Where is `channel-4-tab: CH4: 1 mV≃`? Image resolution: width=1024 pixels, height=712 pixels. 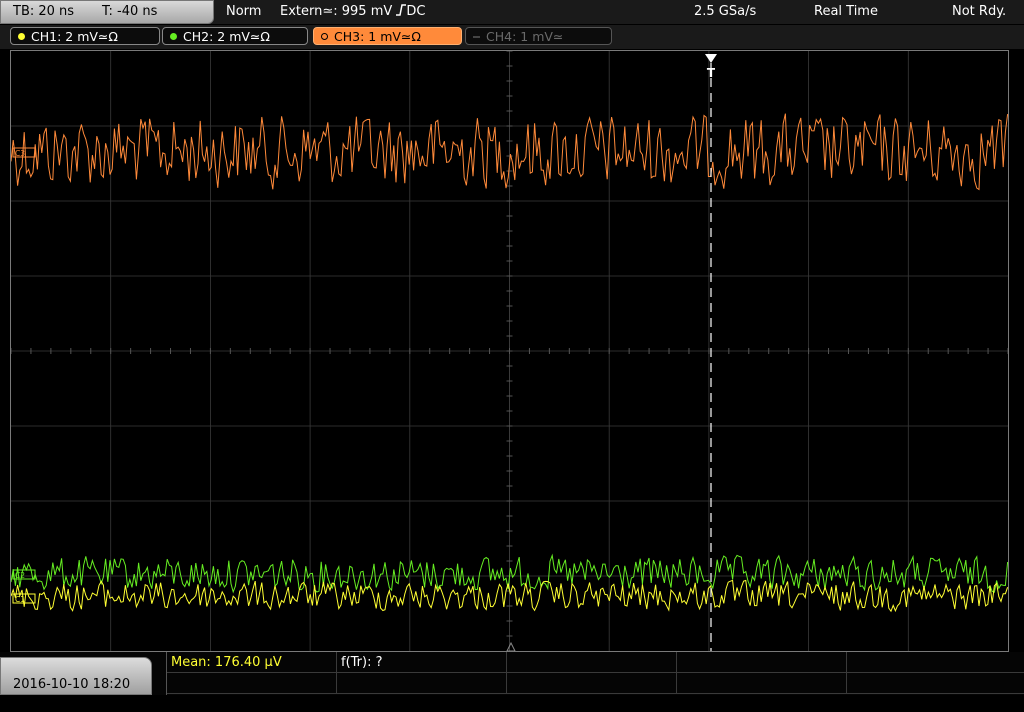 channel-4-tab: CH4: 1 mV≃ is located at coordinates (538, 36).